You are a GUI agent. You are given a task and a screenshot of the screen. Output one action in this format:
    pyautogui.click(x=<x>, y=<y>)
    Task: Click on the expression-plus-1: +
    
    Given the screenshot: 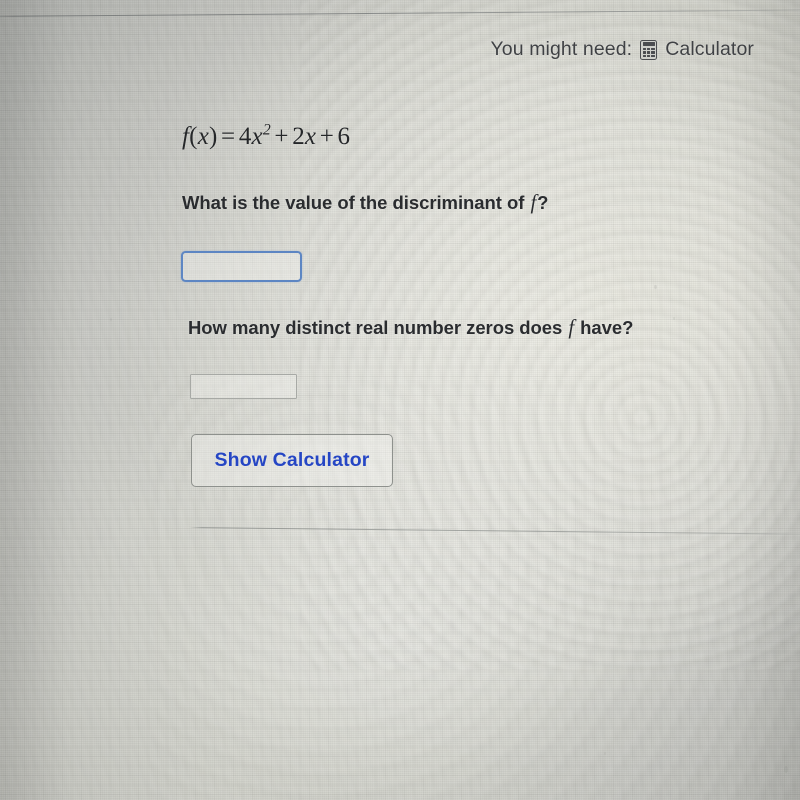 What is the action you would take?
    pyautogui.click(x=281, y=136)
    